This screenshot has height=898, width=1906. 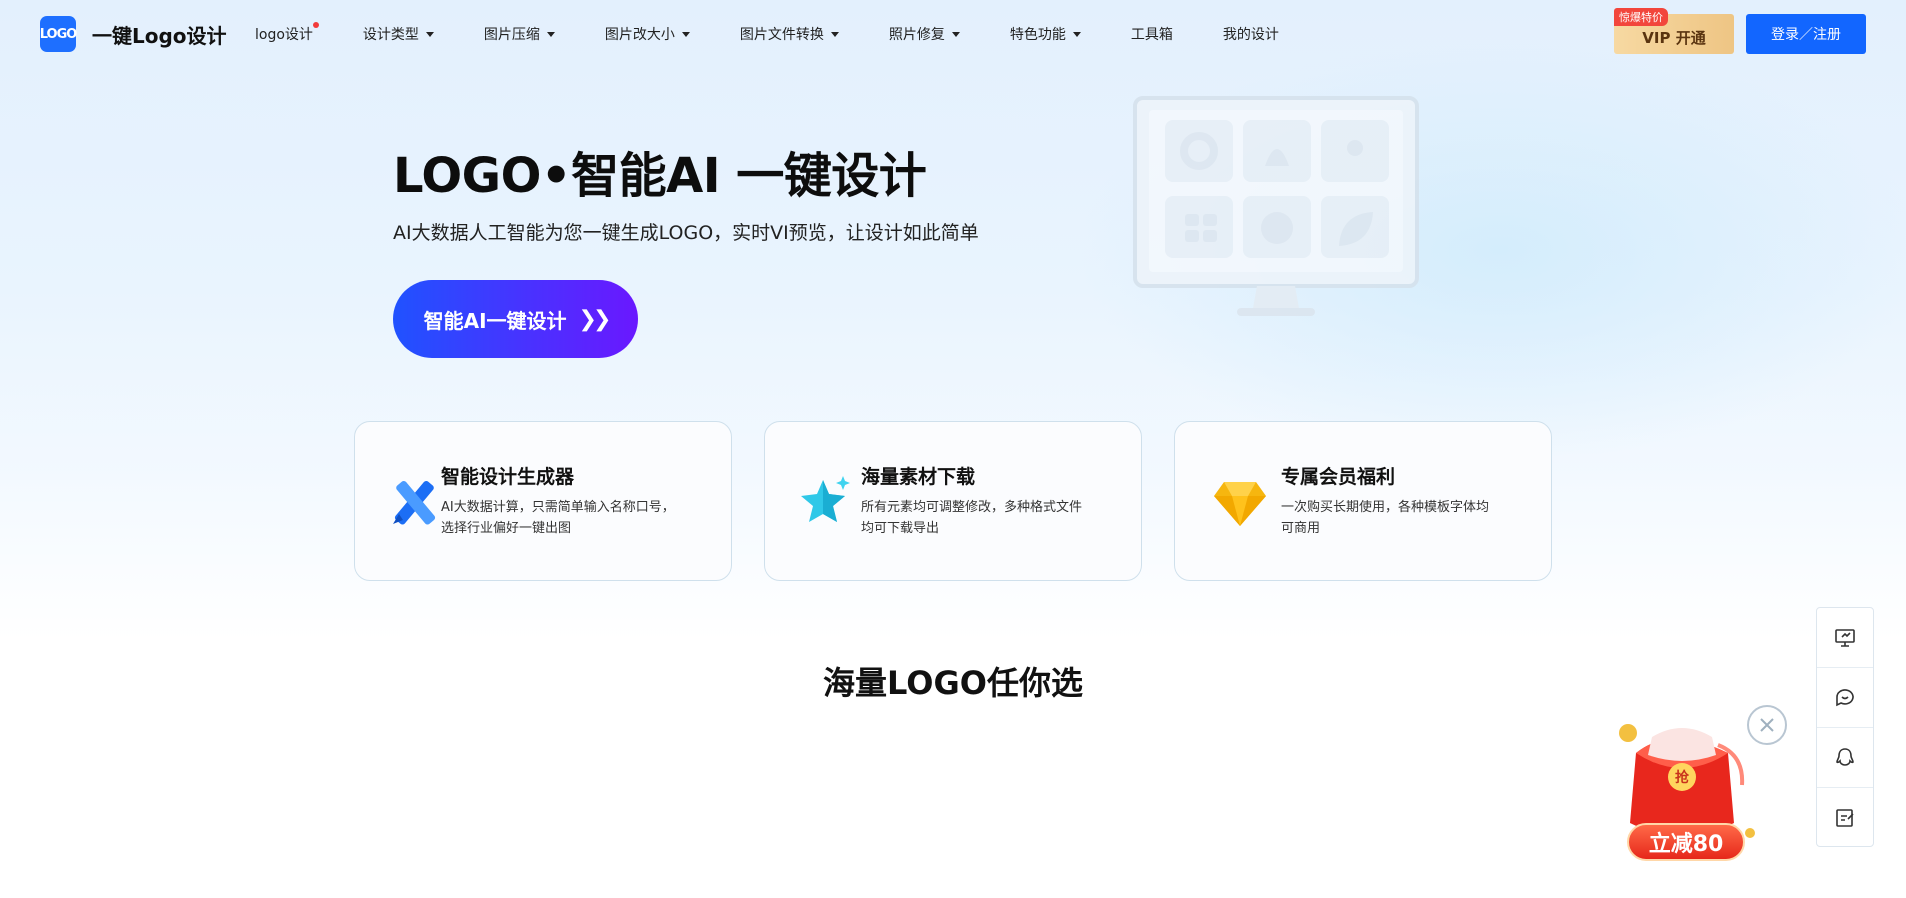 I want to click on nav-item-photo-repair: 照片修复, so click(x=924, y=34).